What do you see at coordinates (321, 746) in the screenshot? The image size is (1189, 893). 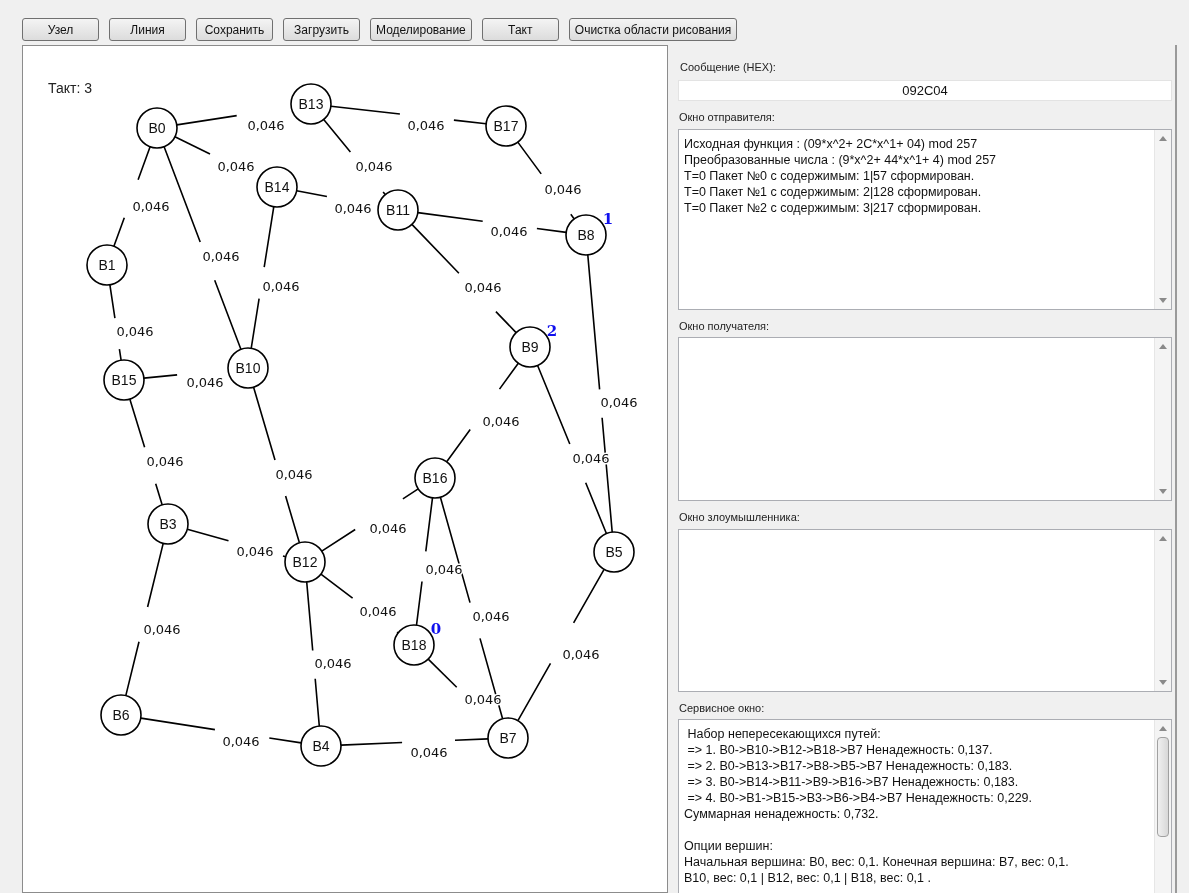 I see `graph-node: B4` at bounding box center [321, 746].